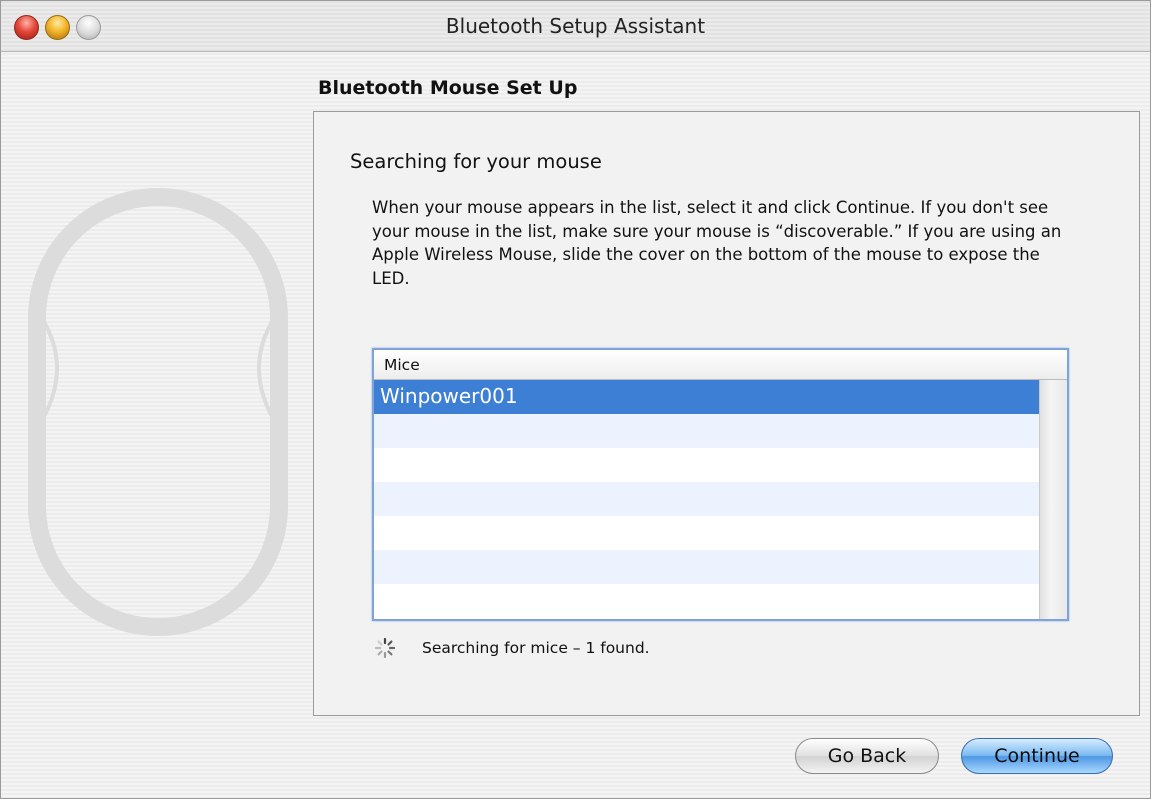  What do you see at coordinates (476, 161) in the screenshot?
I see `panel-heading: Searching for your mouse` at bounding box center [476, 161].